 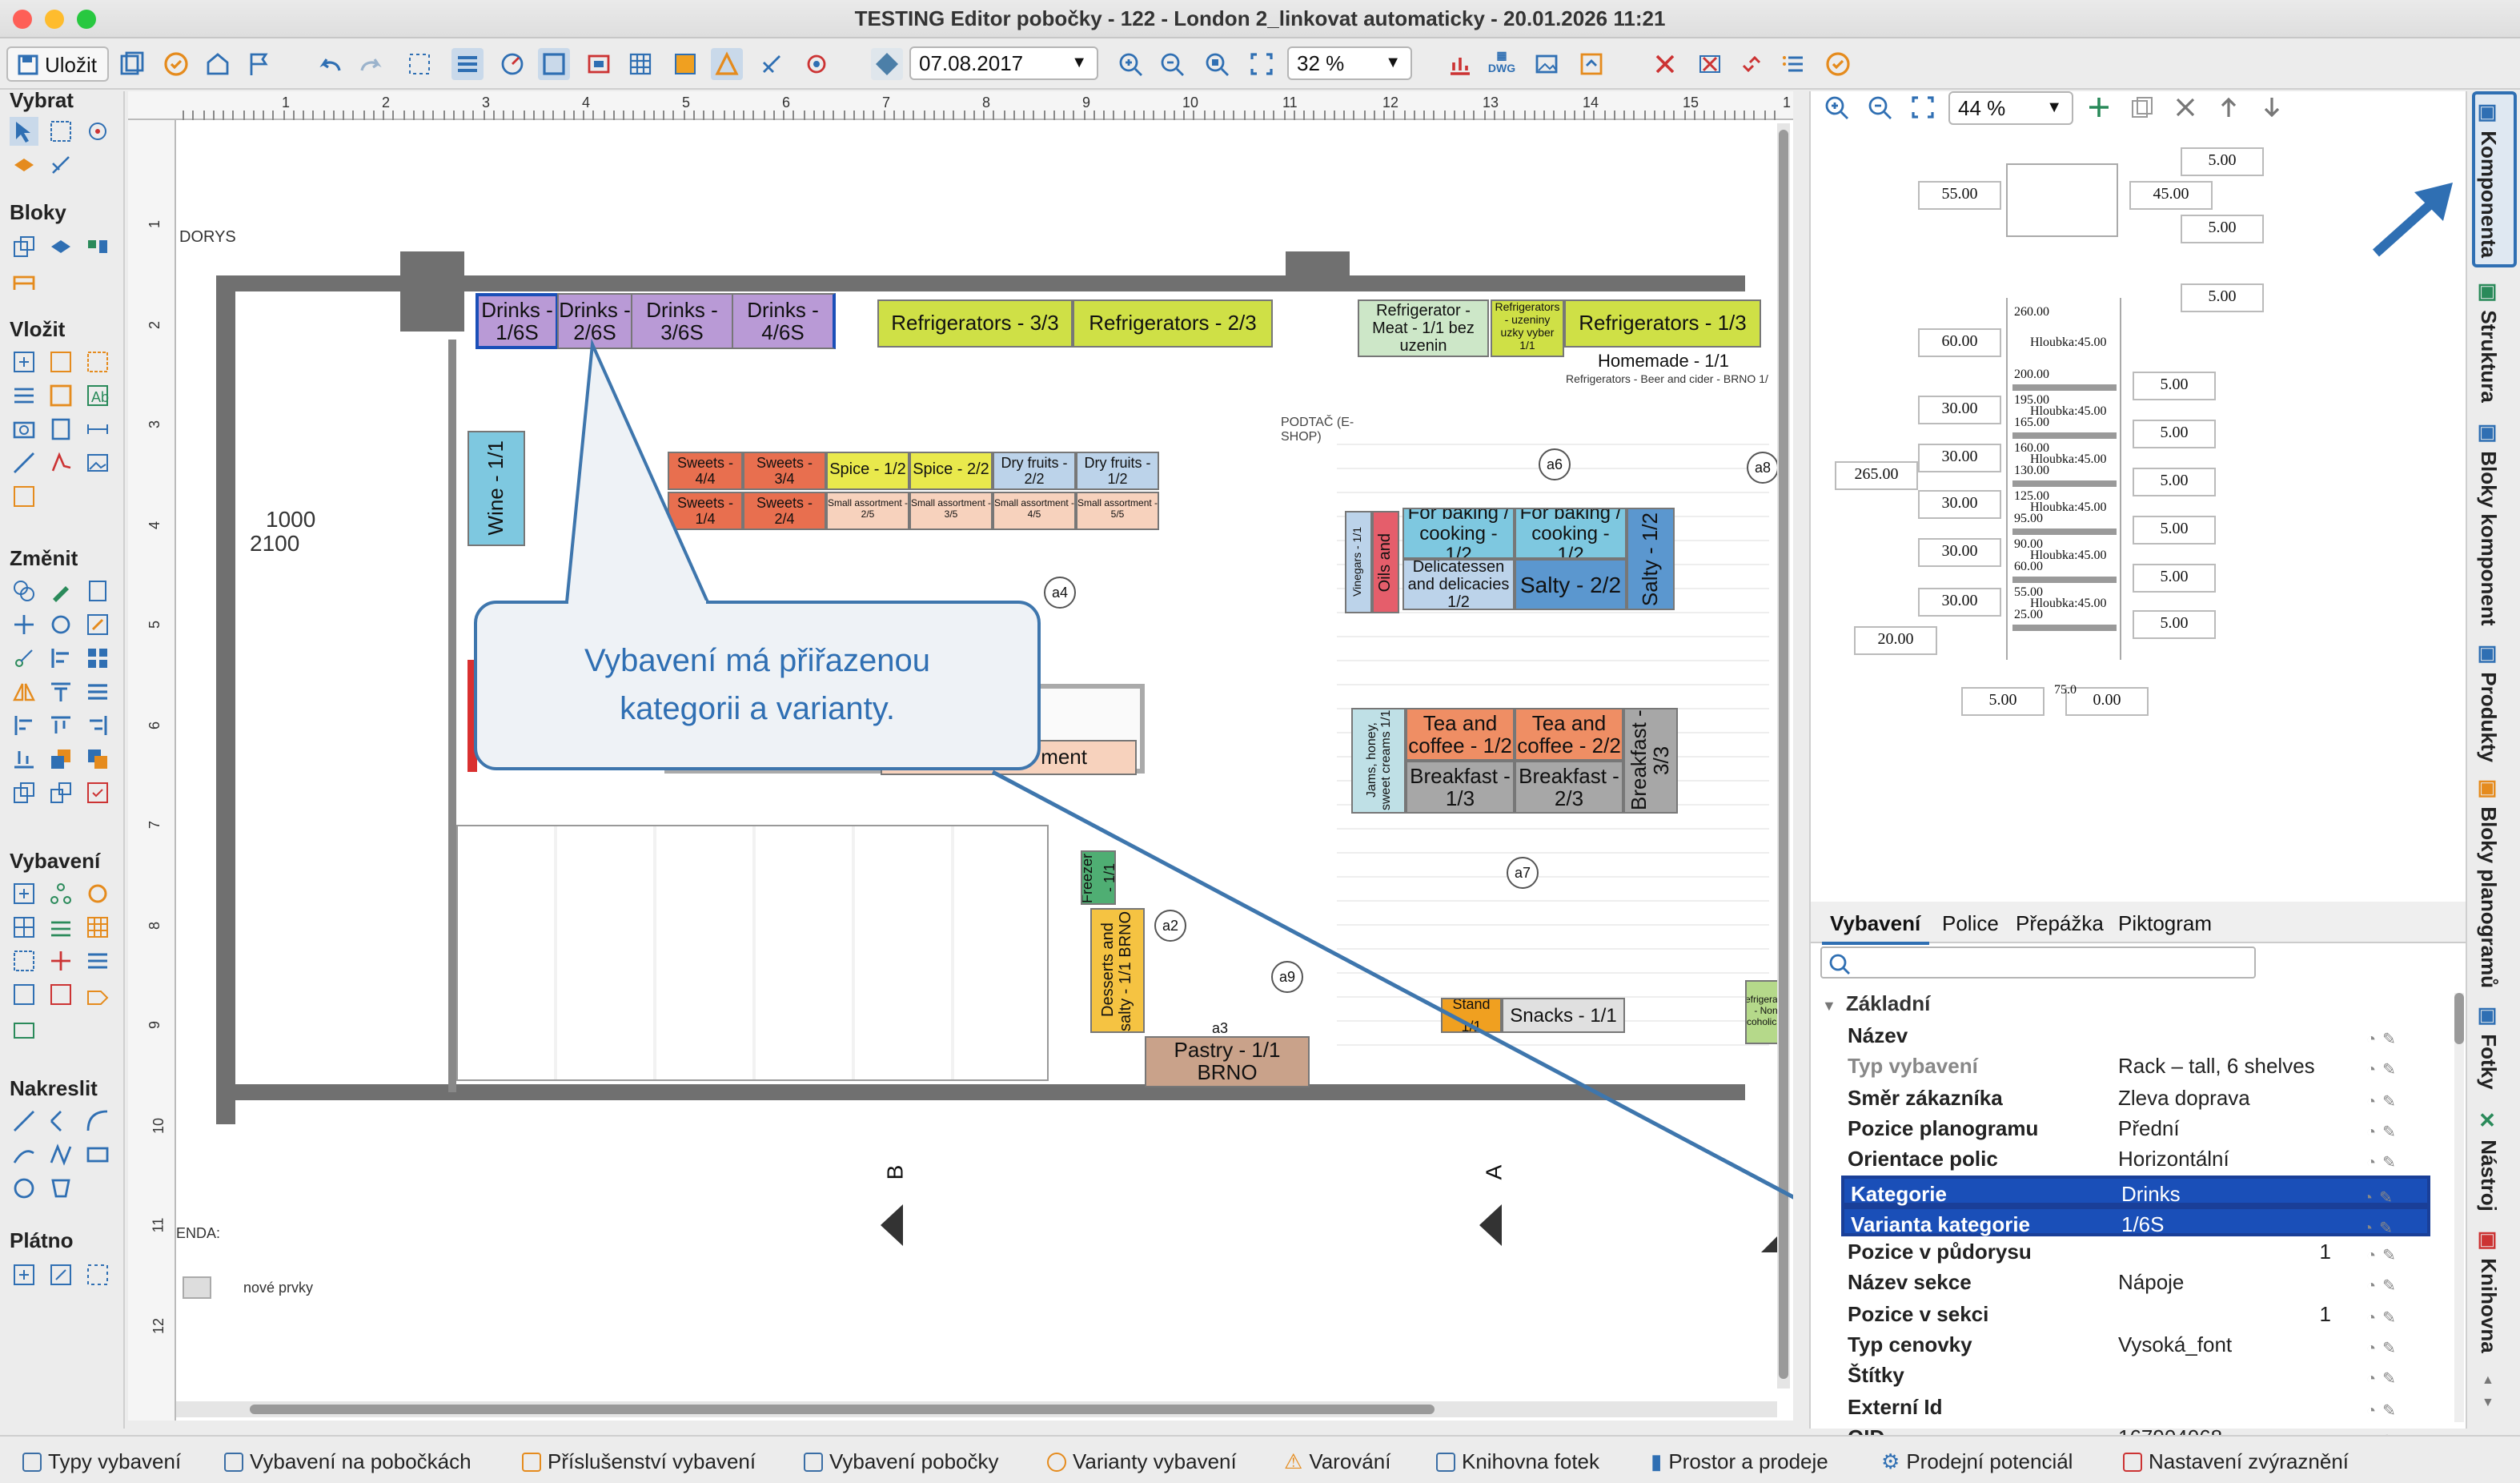 What do you see at coordinates (61, 927) in the screenshot?
I see `fixture-shelf-icon` at bounding box center [61, 927].